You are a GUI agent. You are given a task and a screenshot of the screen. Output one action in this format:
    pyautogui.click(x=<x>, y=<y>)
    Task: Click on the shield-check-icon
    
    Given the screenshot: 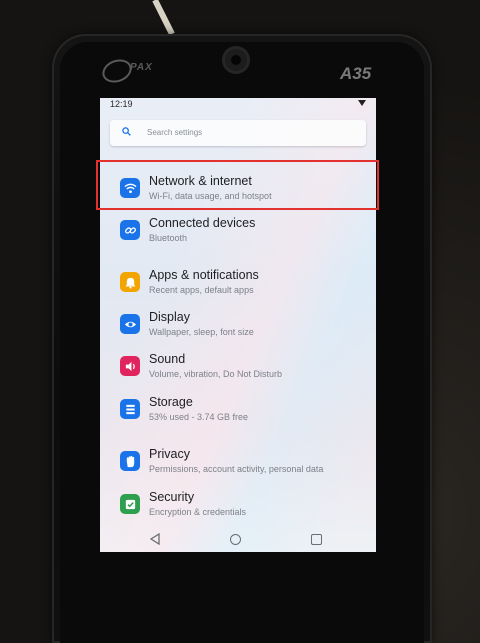 What is the action you would take?
    pyautogui.click(x=130, y=504)
    